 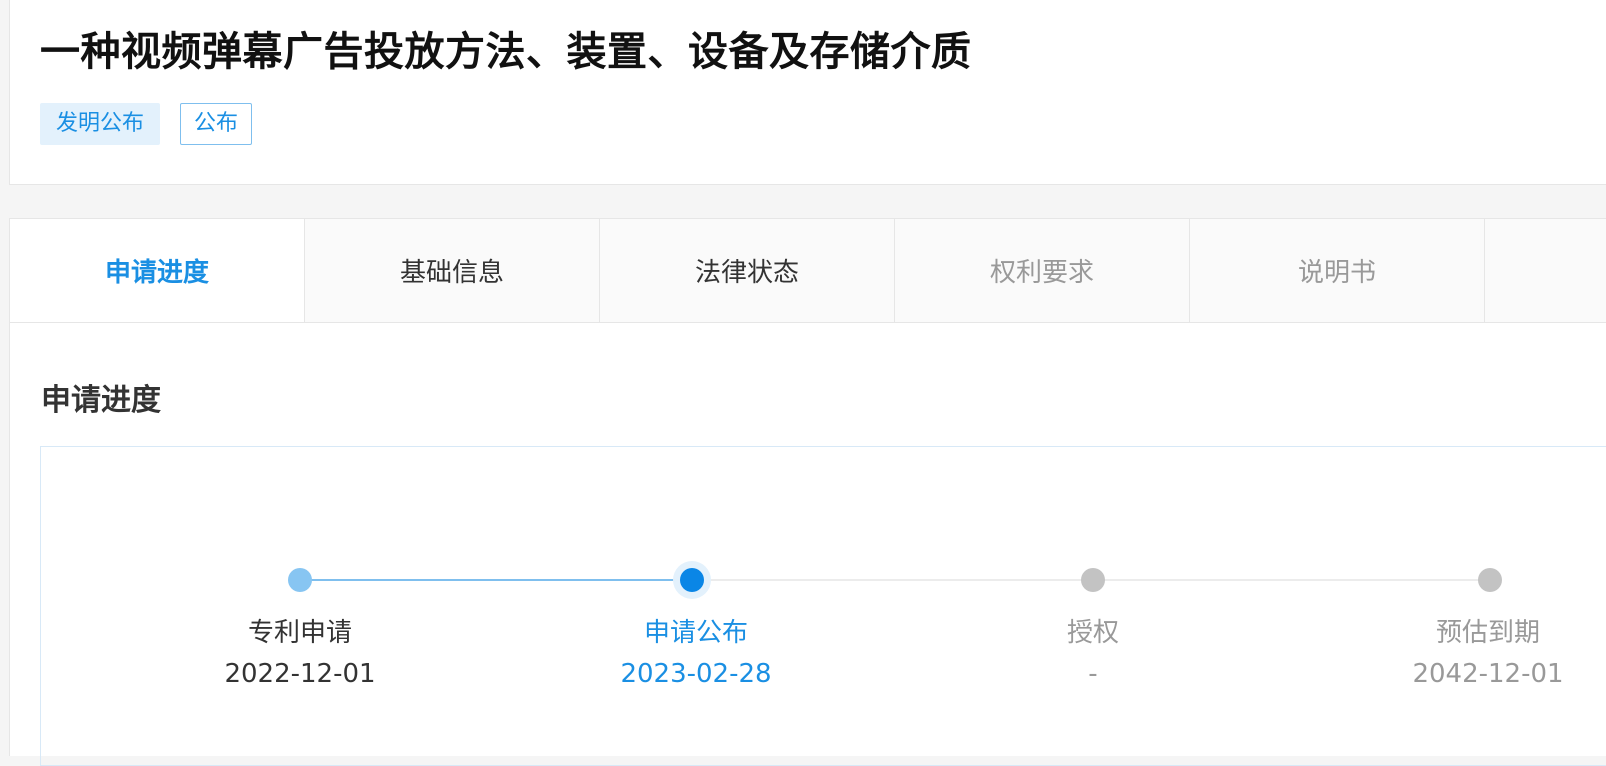 I want to click on status-badge: 公布, so click(x=216, y=124).